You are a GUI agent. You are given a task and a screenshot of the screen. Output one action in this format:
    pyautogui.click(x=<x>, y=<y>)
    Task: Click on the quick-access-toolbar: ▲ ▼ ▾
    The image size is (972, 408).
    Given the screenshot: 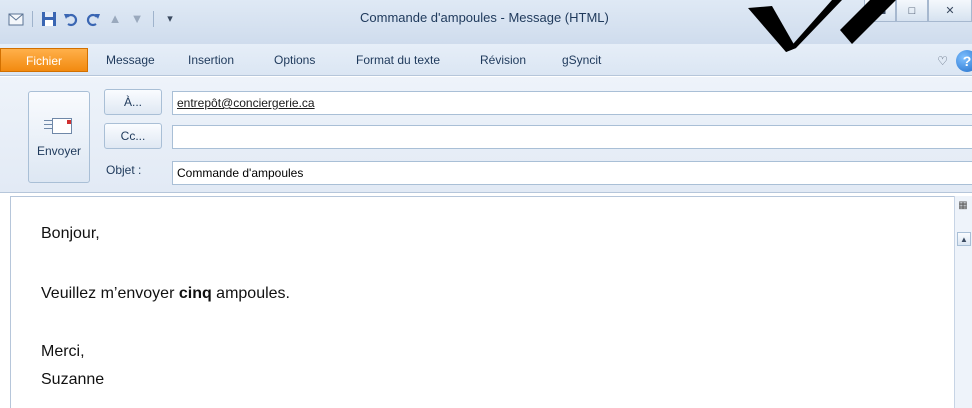 What is the action you would take?
    pyautogui.click(x=93, y=19)
    